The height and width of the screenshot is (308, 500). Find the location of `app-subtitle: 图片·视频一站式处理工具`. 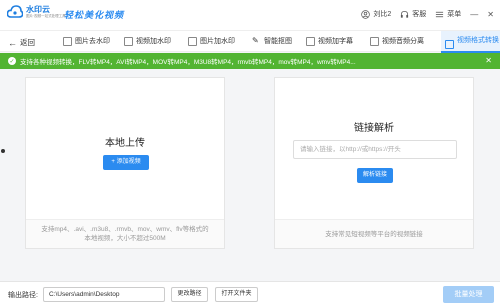

app-subtitle: 图片·视频一站式处理工具 is located at coordinates (46, 16).